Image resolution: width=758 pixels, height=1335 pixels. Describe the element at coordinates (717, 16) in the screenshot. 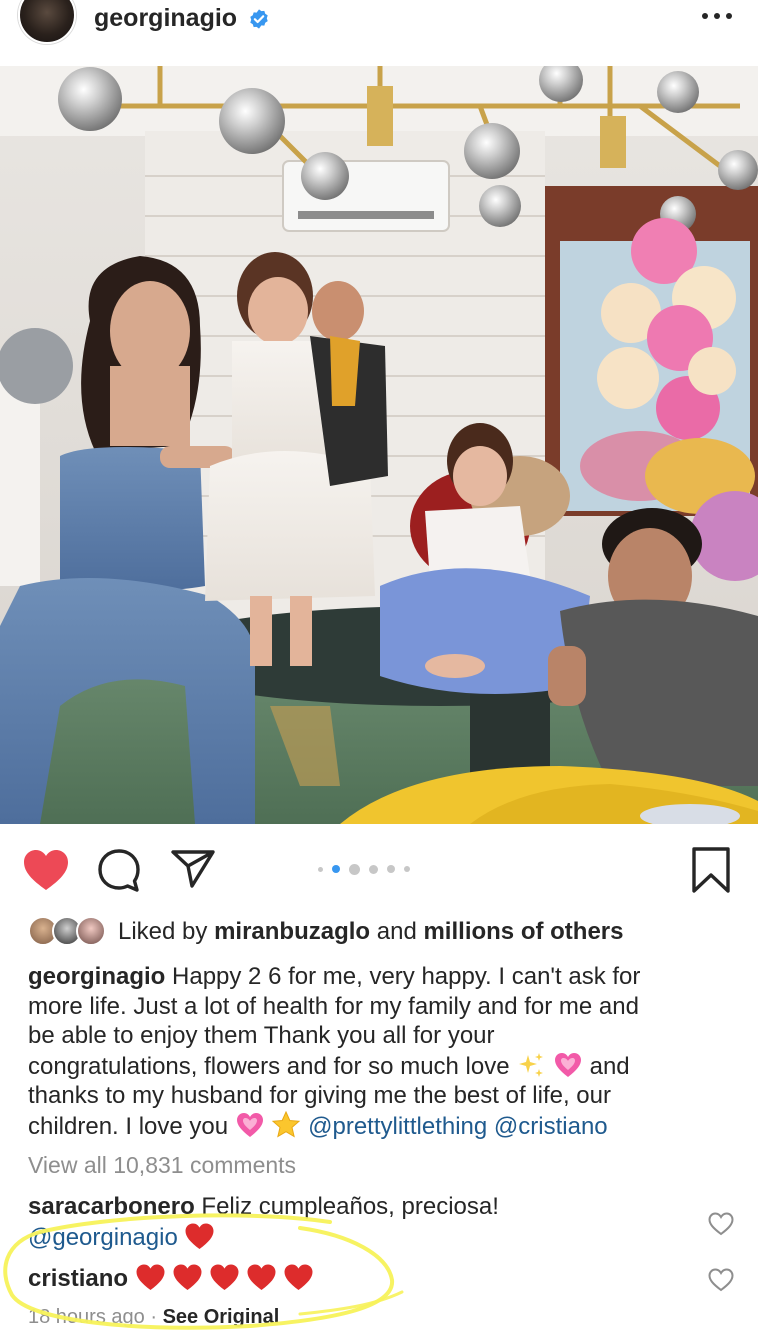

I see `more-horizontal-icon` at that location.